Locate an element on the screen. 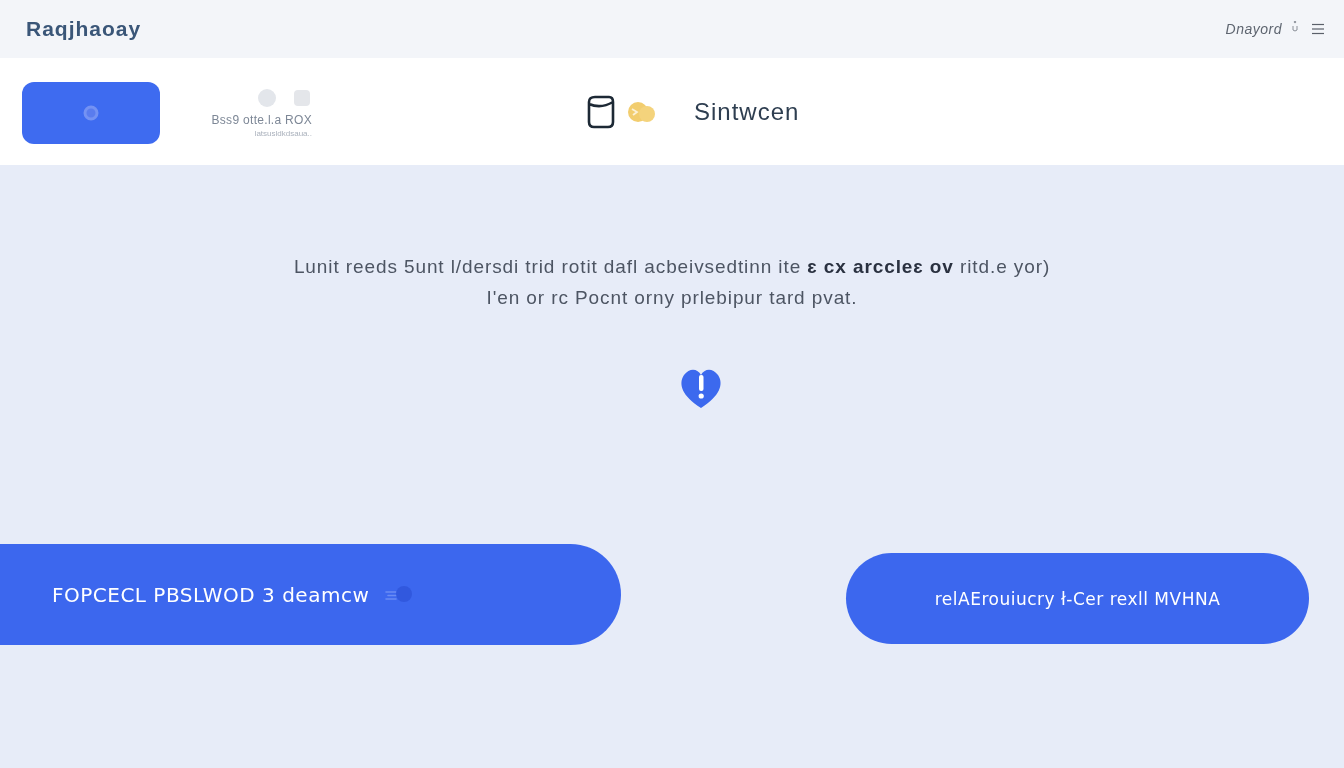  speed-icon is located at coordinates (399, 594).